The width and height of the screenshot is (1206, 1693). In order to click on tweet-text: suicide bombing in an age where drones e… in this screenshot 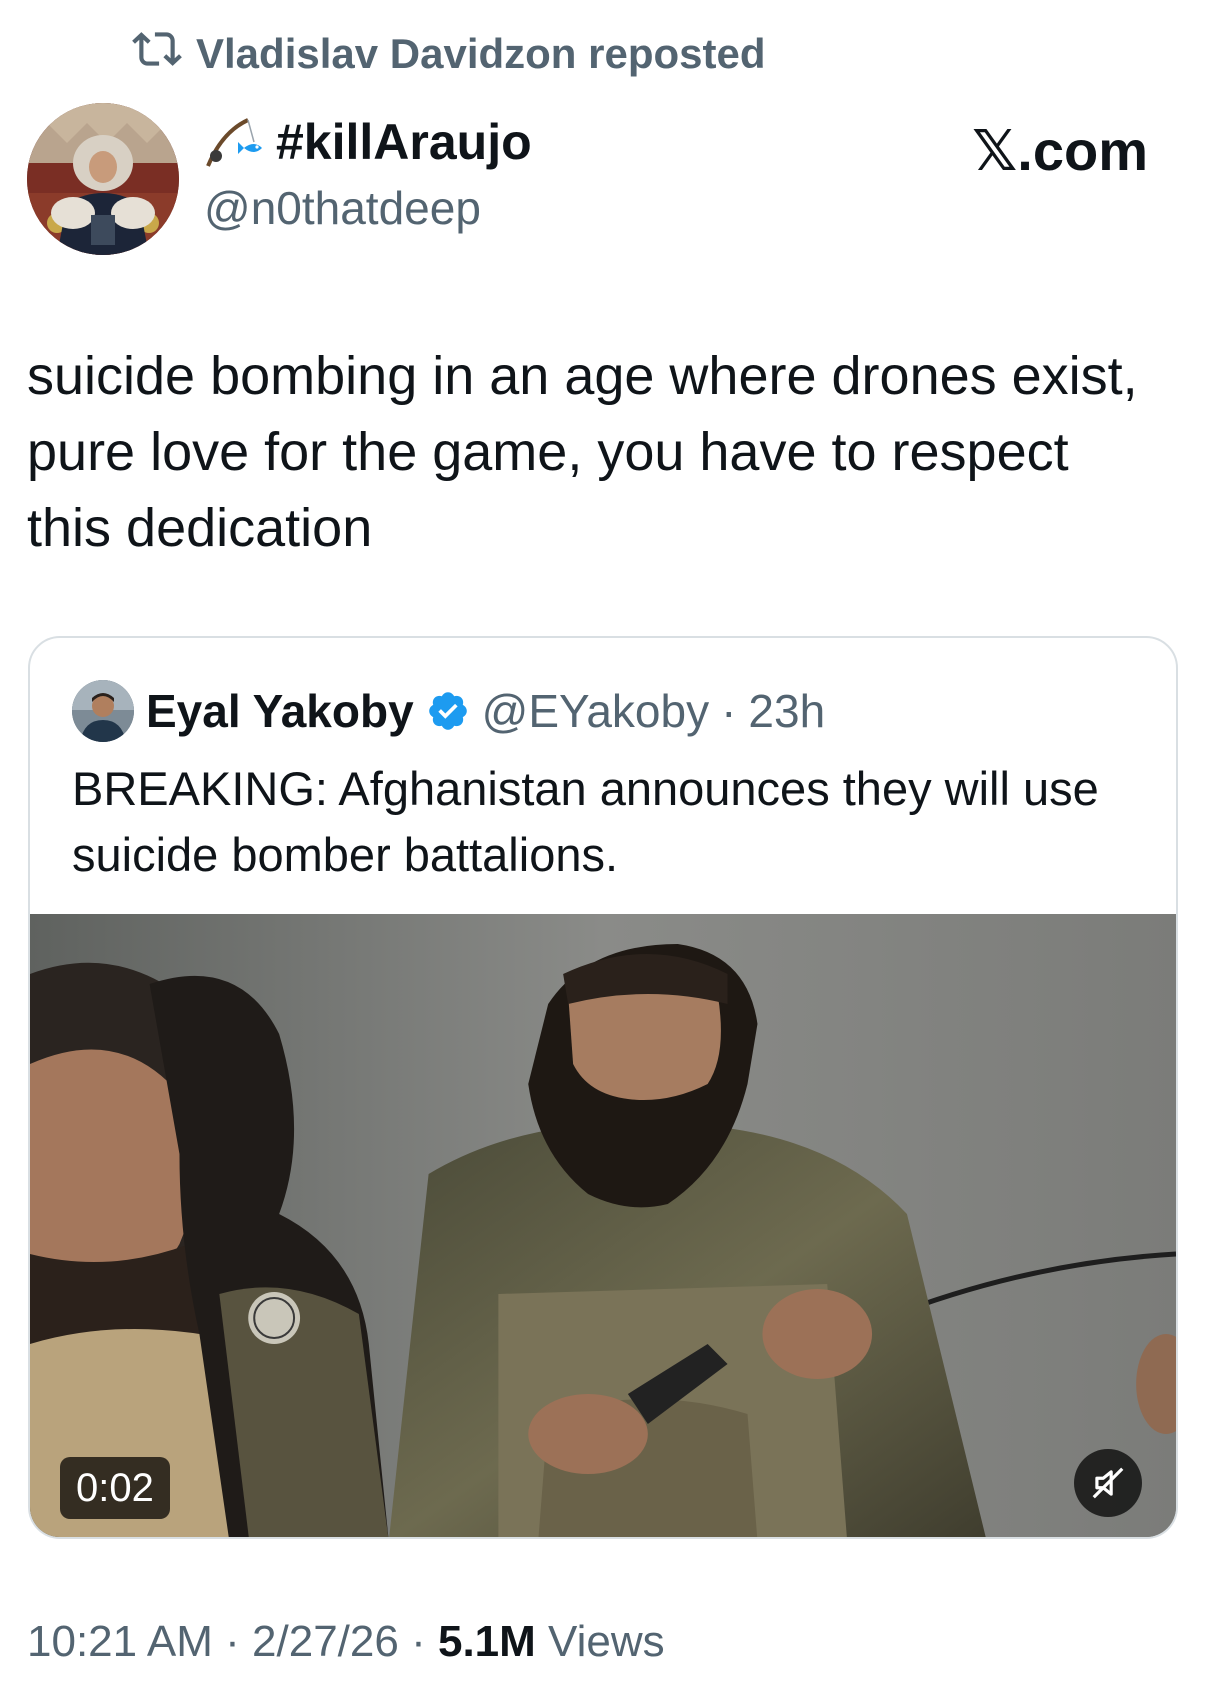, I will do `click(582, 452)`.